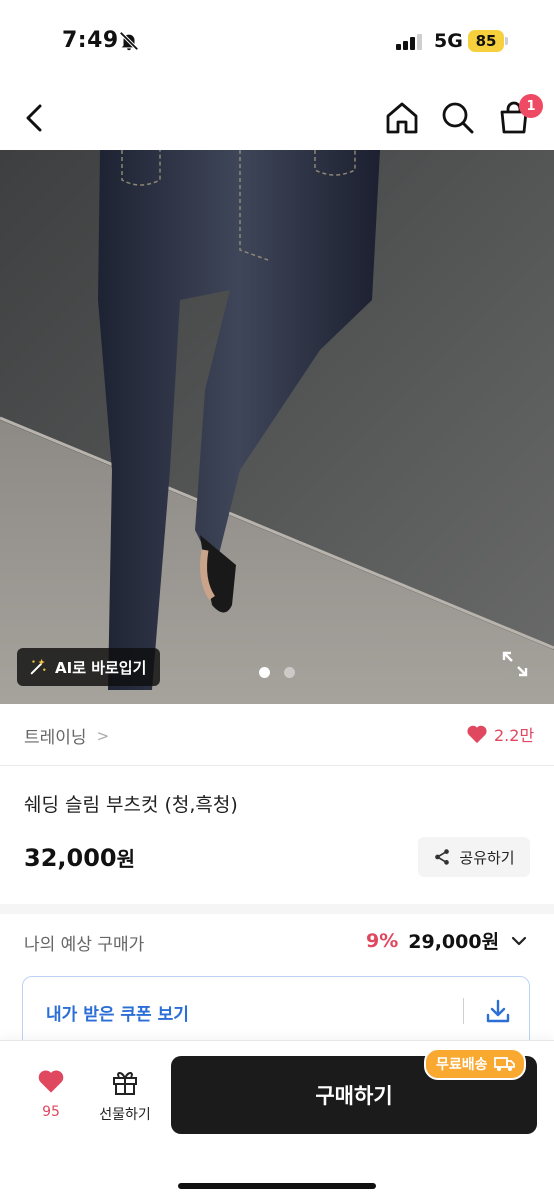 Image resolution: width=554 pixels, height=1201 pixels. I want to click on like-button: 95, so click(51, 1094).